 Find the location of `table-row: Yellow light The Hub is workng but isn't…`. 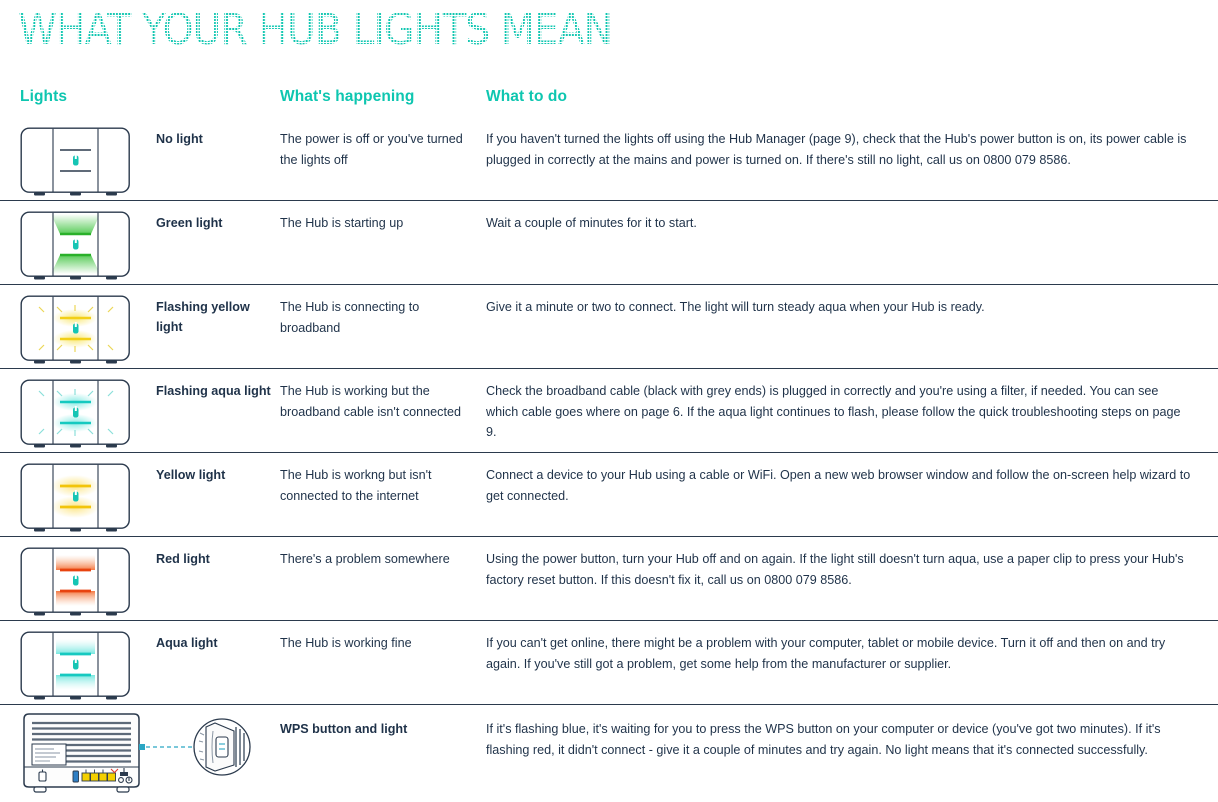

table-row: Yellow light The Hub is workng but isn't… is located at coordinates (609, 495).